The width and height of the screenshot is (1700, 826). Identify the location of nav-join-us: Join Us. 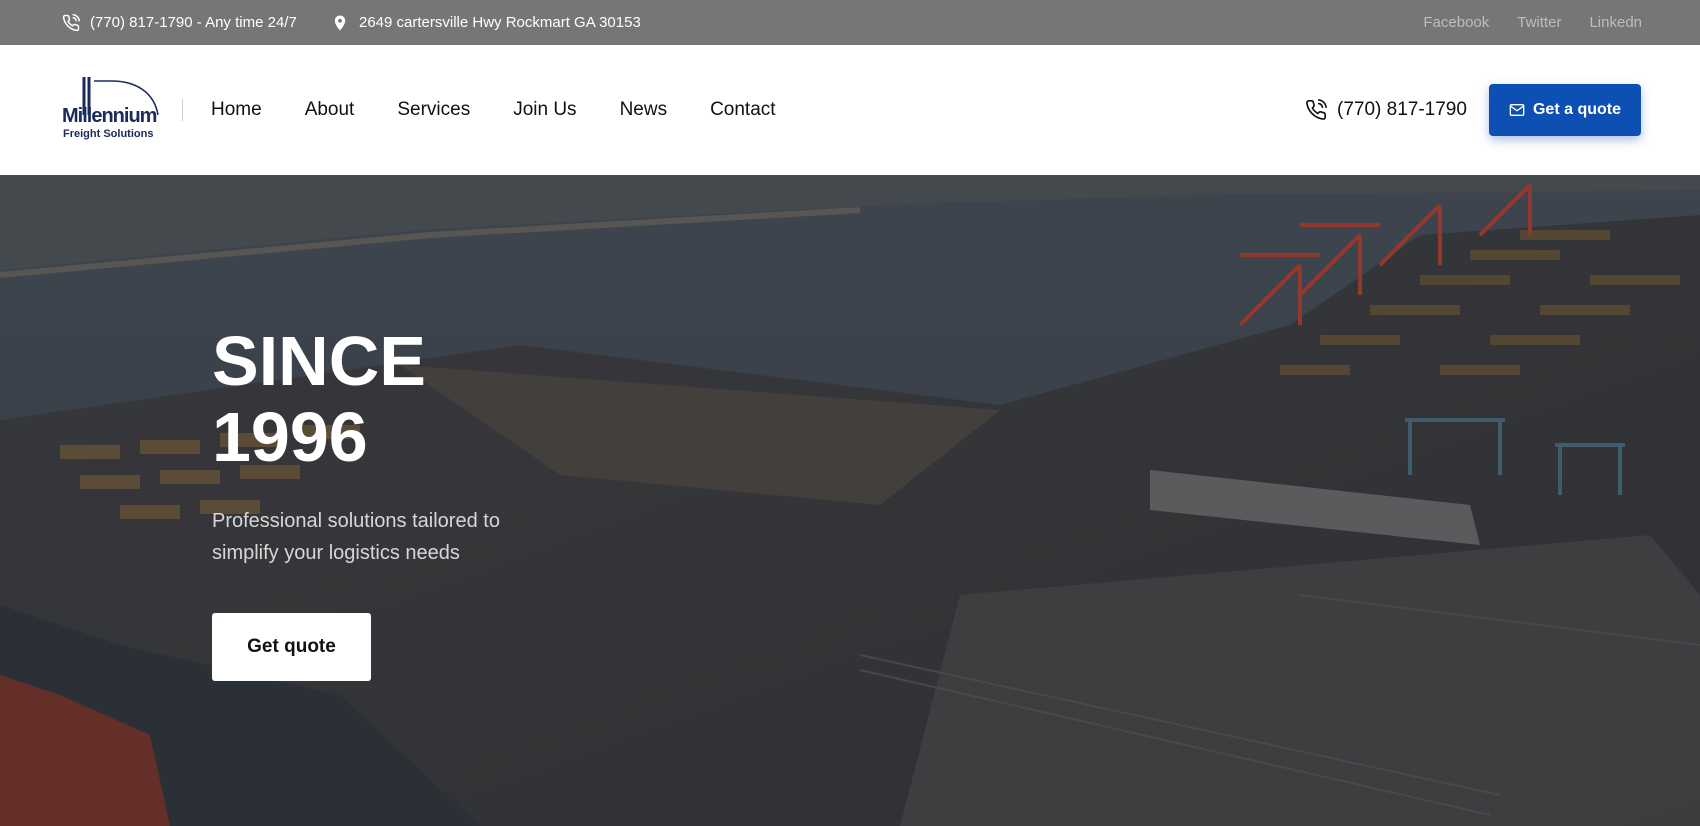
(544, 110).